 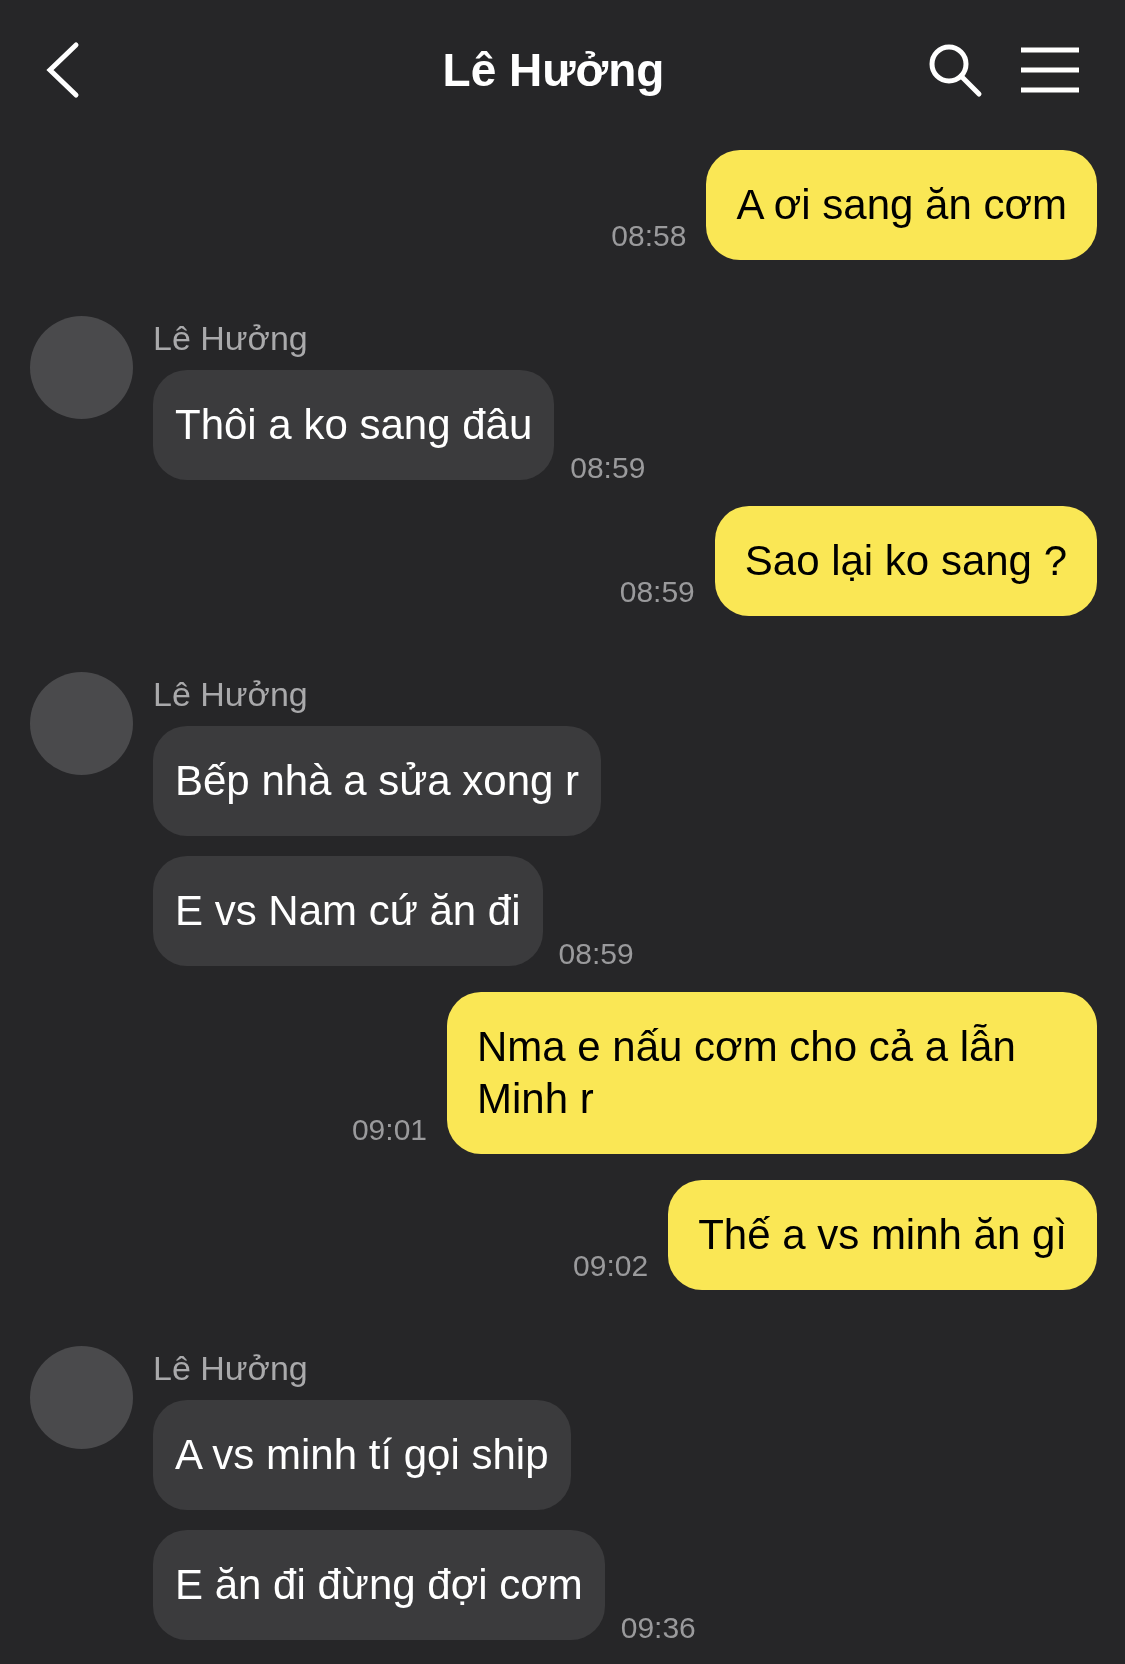 What do you see at coordinates (553, 70) in the screenshot?
I see `chat-title: Lê Hưởng` at bounding box center [553, 70].